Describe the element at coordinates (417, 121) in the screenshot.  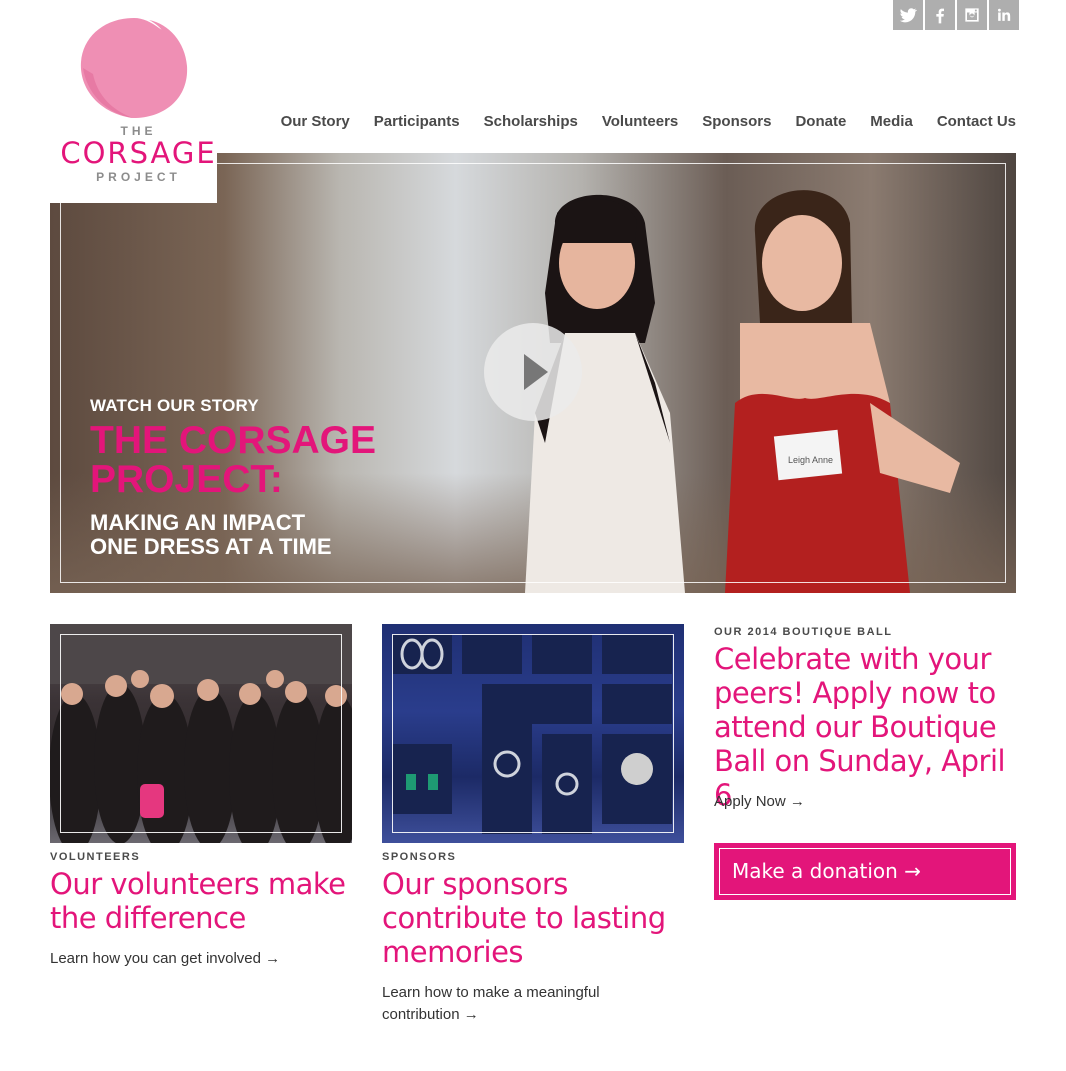
I see `nav-participants: Participants` at that location.